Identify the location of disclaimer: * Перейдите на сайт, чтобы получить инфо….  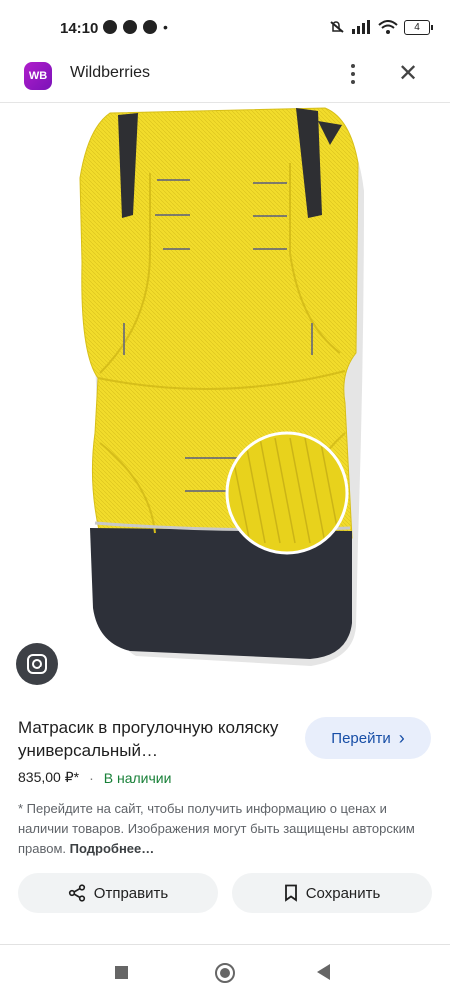
(223, 829).